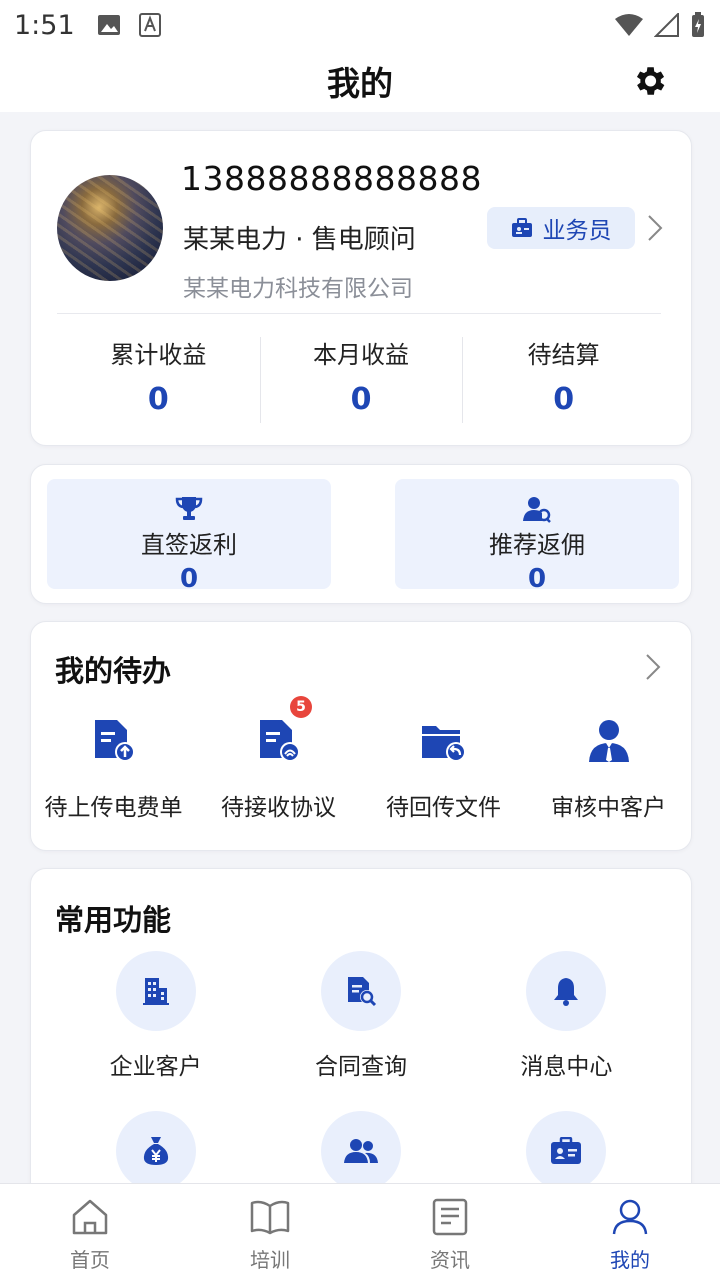 The image size is (720, 1280). What do you see at coordinates (359, 313) in the screenshot?
I see `divider` at bounding box center [359, 313].